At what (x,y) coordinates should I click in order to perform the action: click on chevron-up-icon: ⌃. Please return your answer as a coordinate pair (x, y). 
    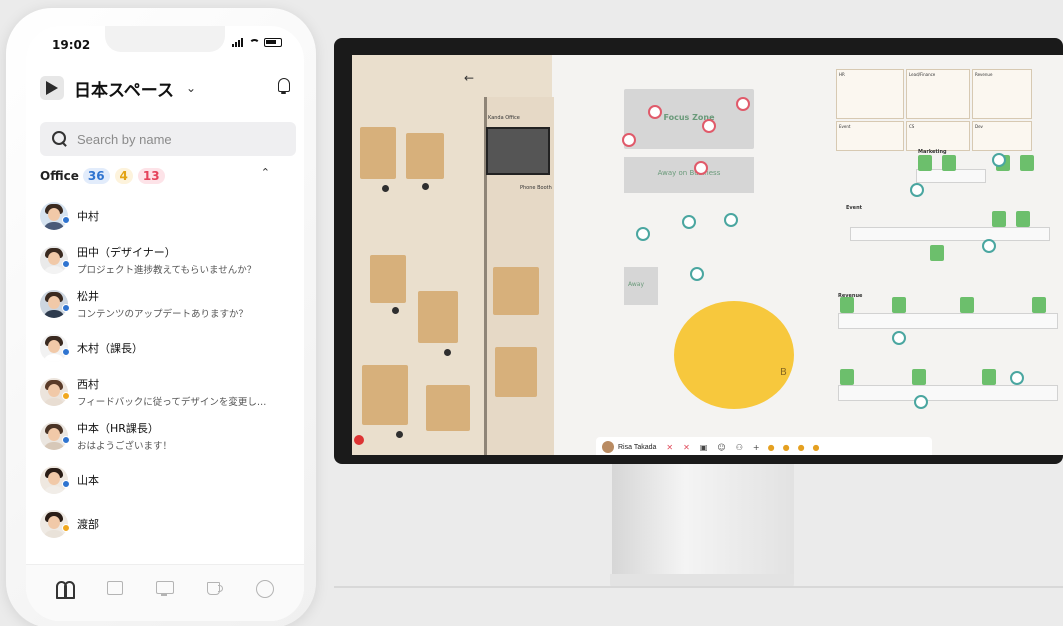
    Looking at the image, I should click on (265, 172).